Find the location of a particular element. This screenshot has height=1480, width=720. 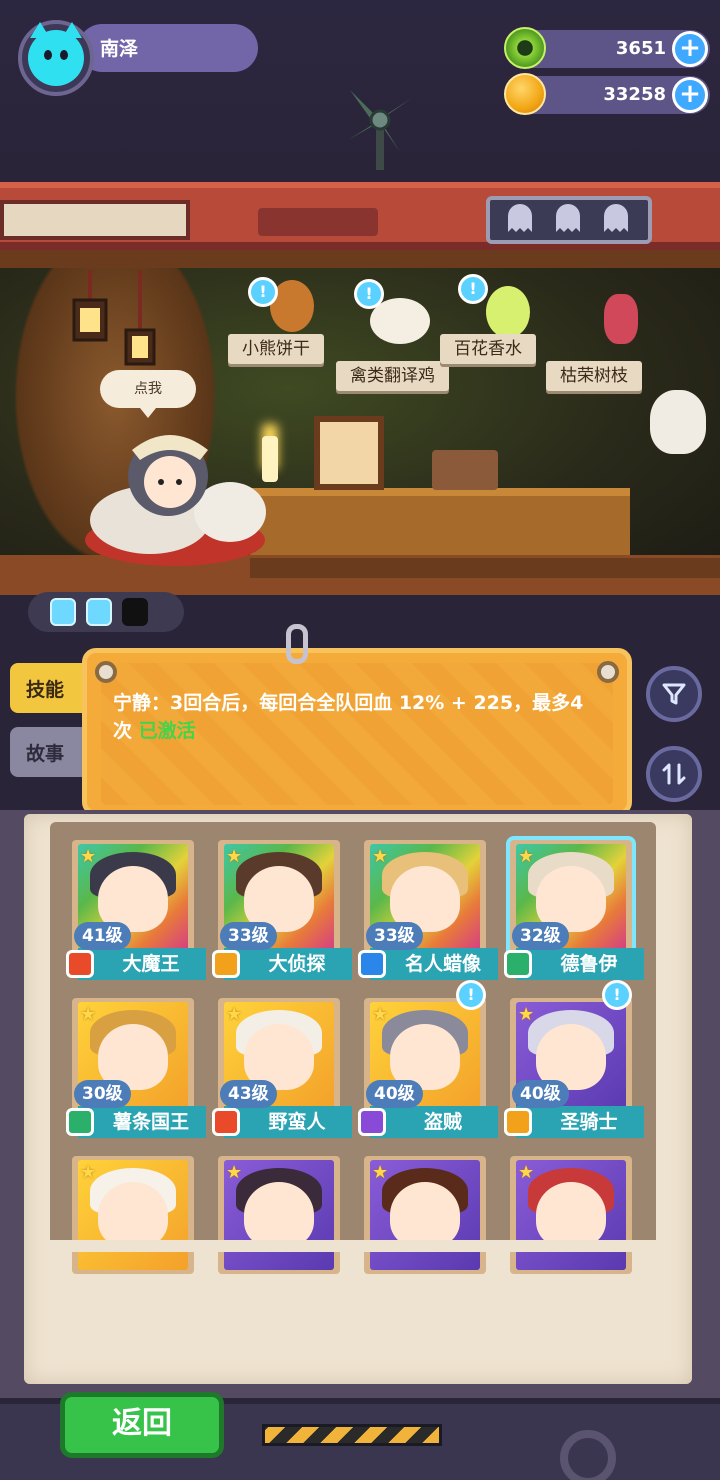

character-card: ★ 薯条国王 30级 is located at coordinates (135, 1067).